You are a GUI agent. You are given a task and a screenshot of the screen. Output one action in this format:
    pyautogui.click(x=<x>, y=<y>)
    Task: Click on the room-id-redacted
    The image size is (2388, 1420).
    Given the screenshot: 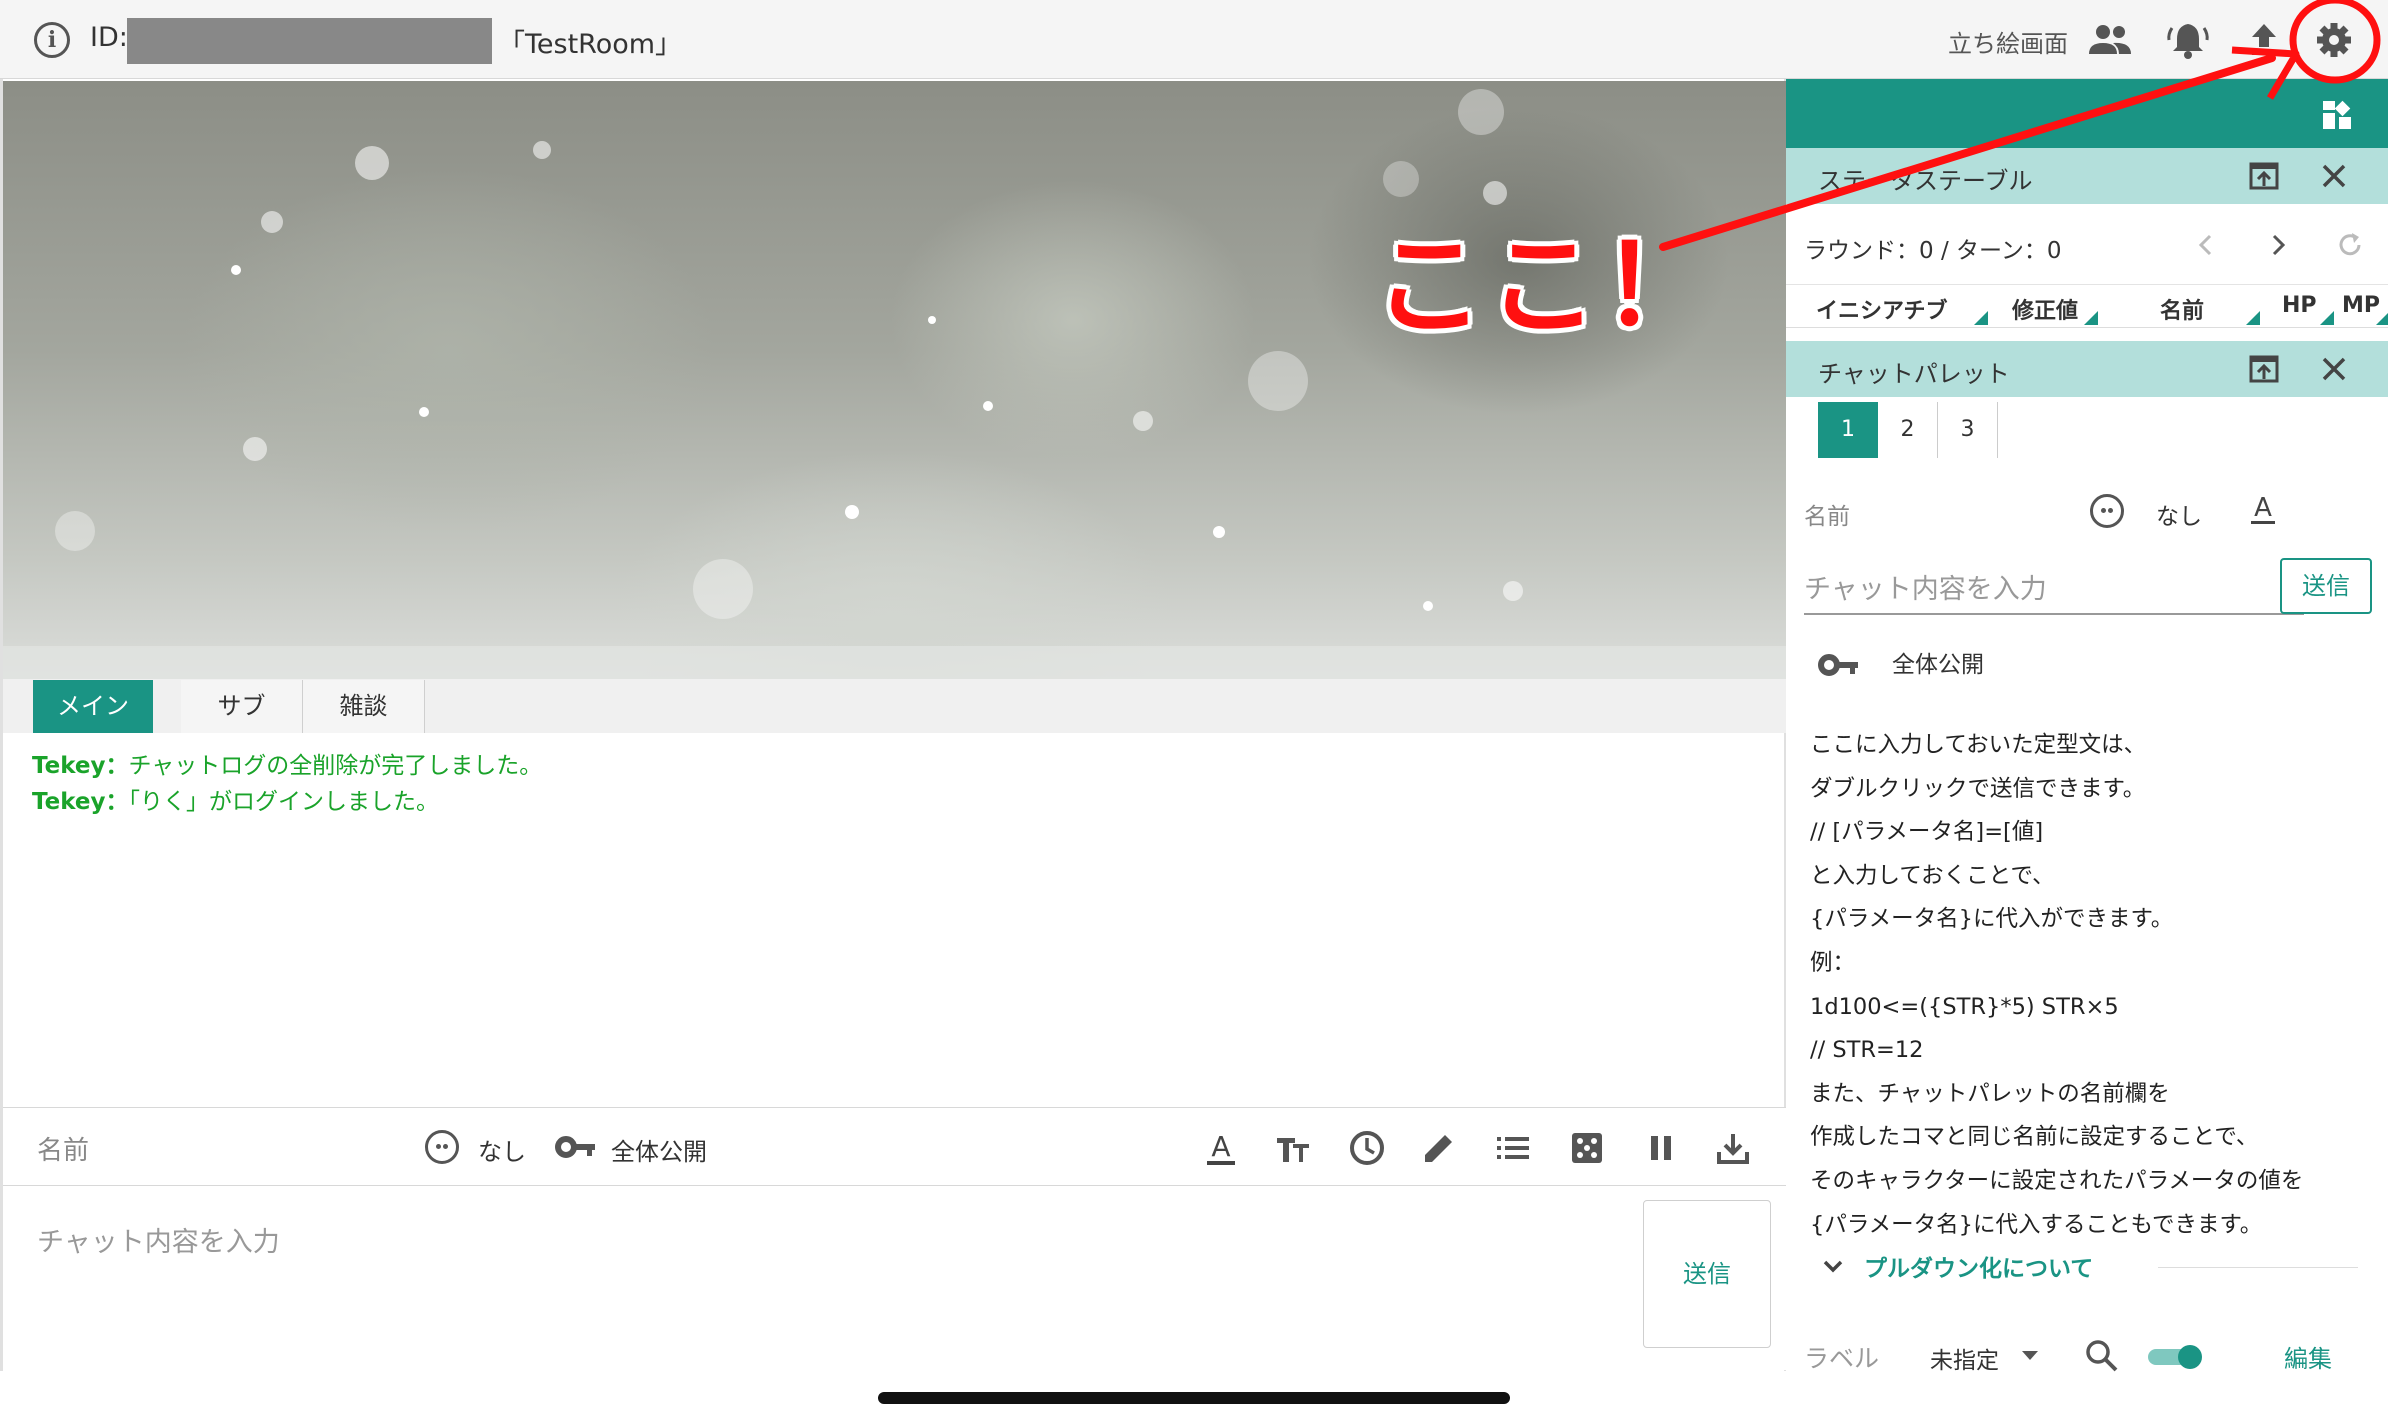 What is the action you would take?
    pyautogui.click(x=309, y=41)
    